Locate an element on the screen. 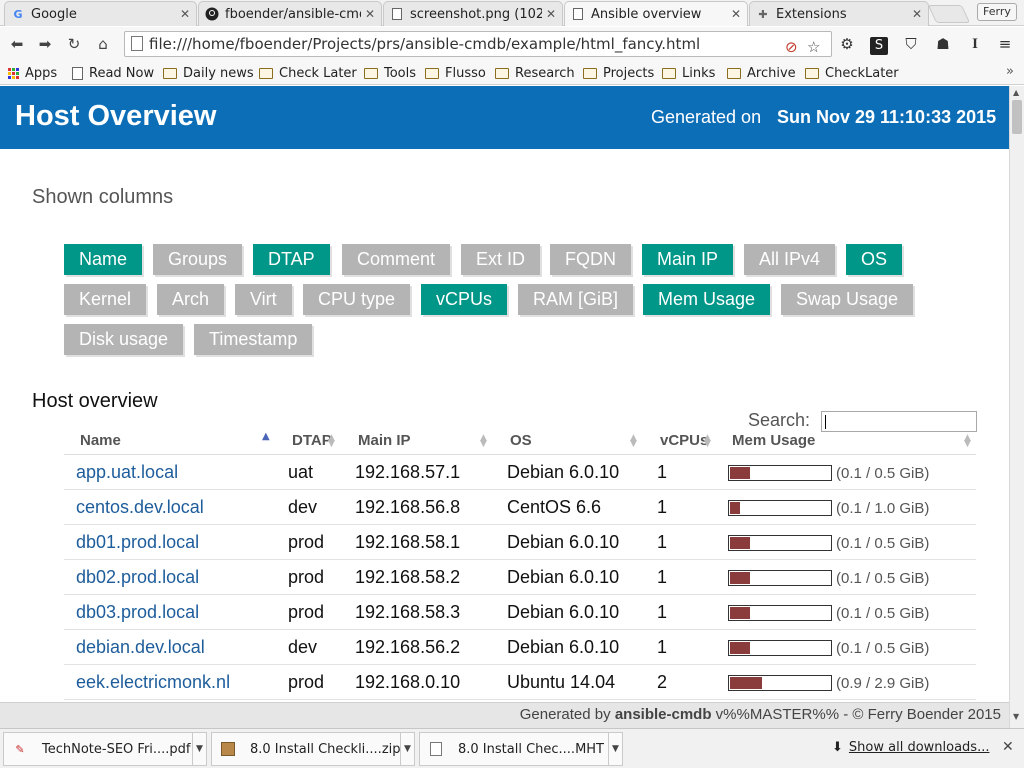  column-toggle-kernel: Kernel is located at coordinates (105, 299).